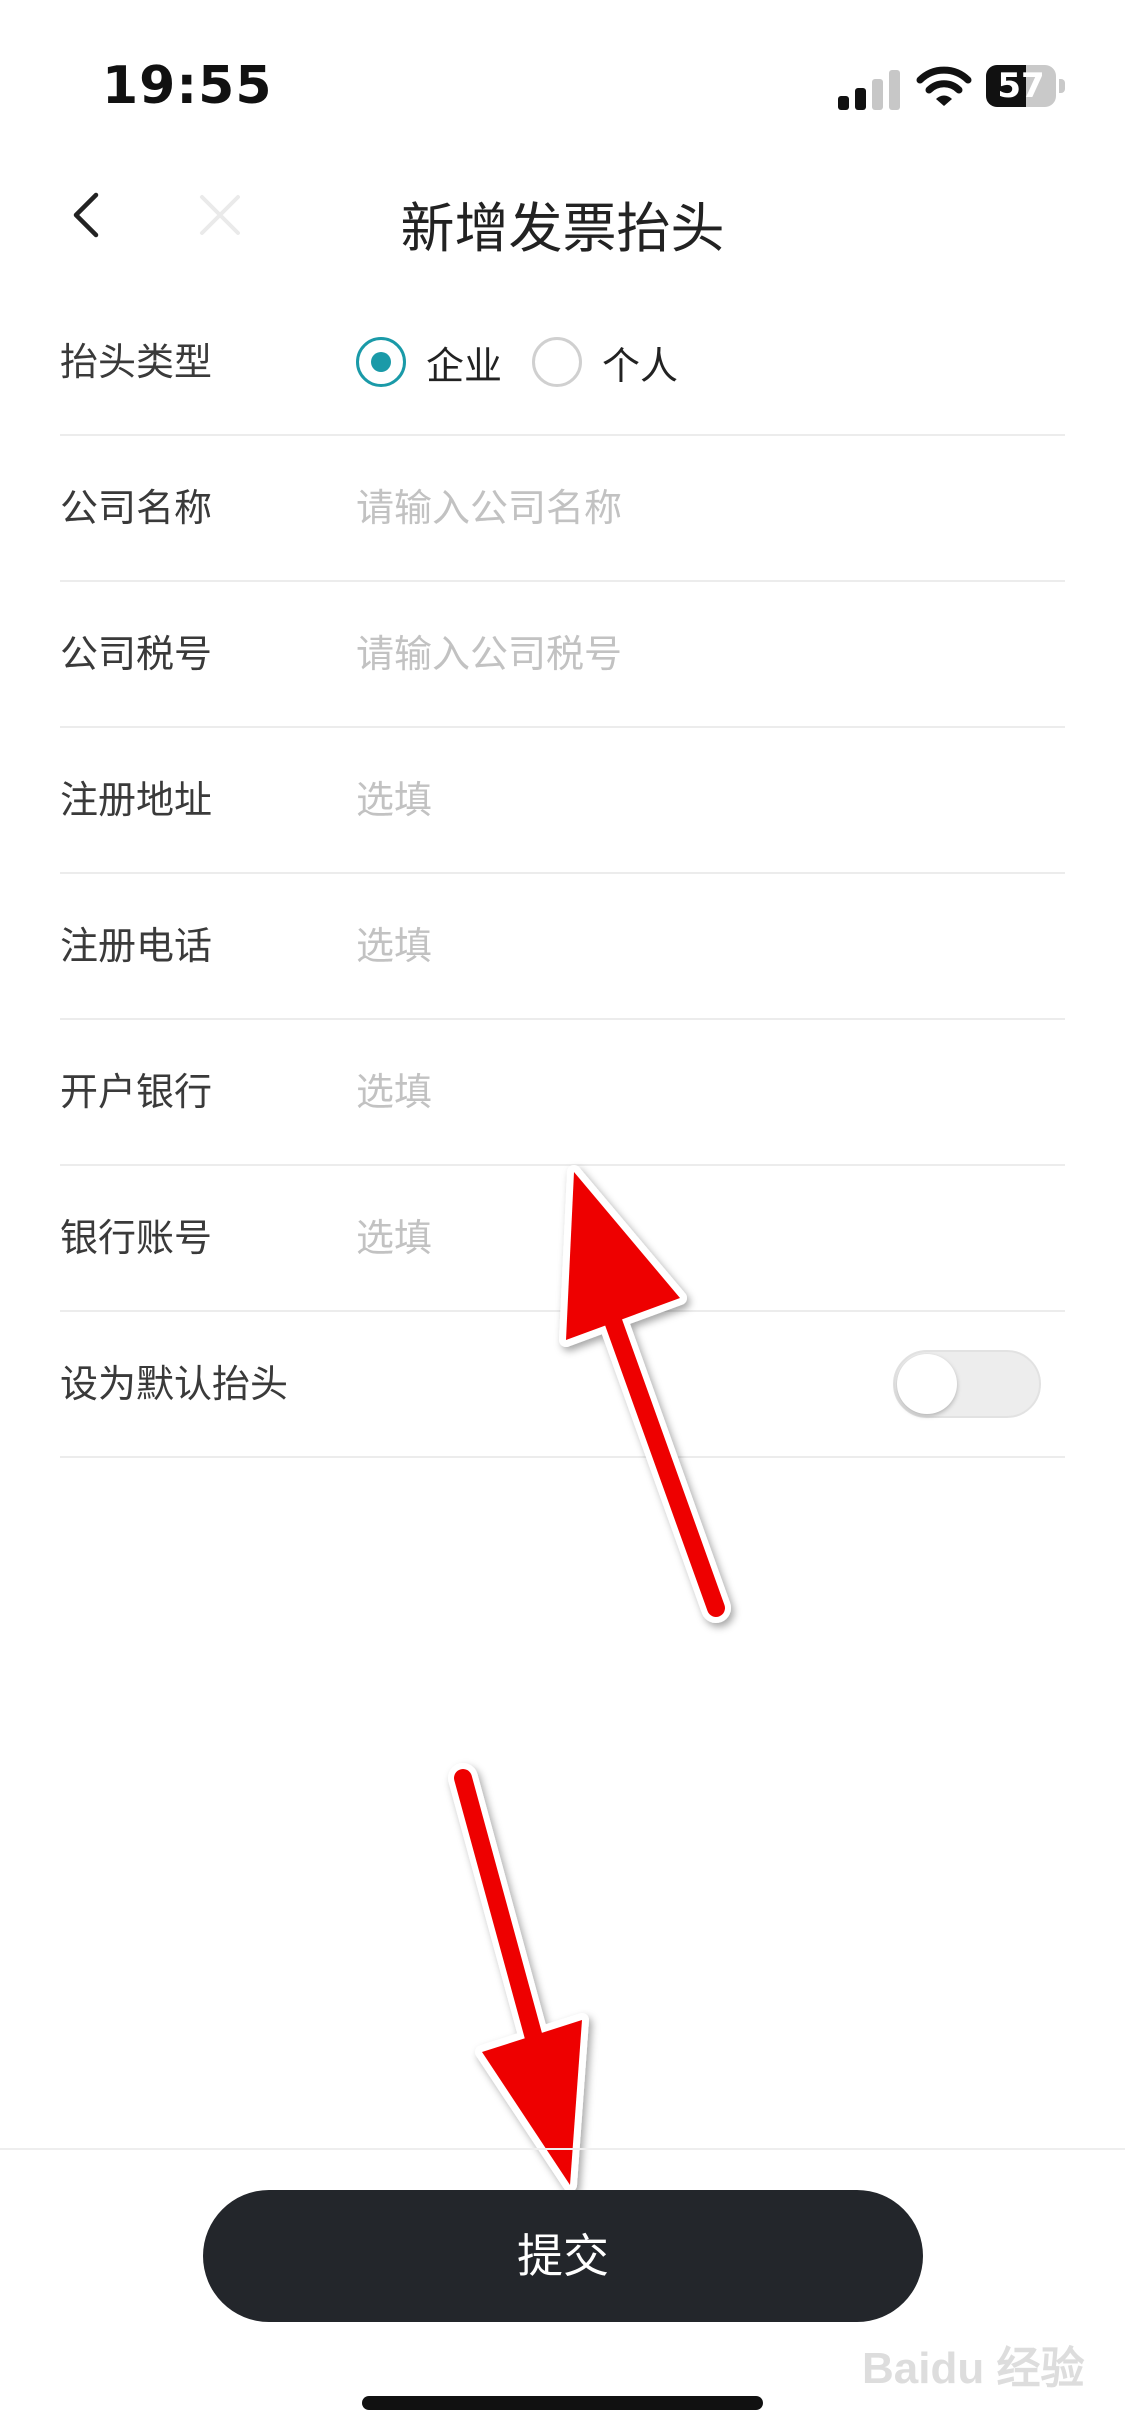  I want to click on registered-address-label: 注册地址, so click(136, 800).